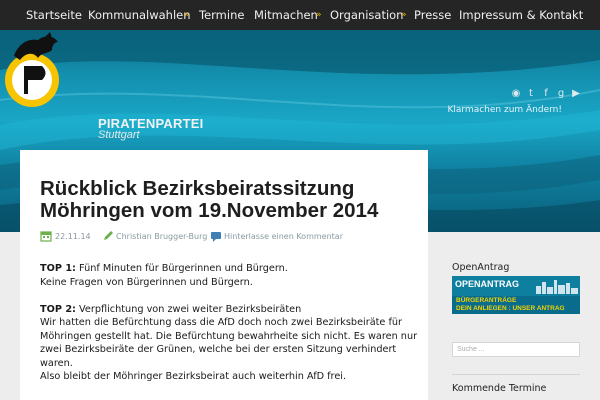 The width and height of the screenshot is (600, 400). Describe the element at coordinates (487, 284) in the screenshot. I see `openantrag-logo: OPENANTRAG` at that location.